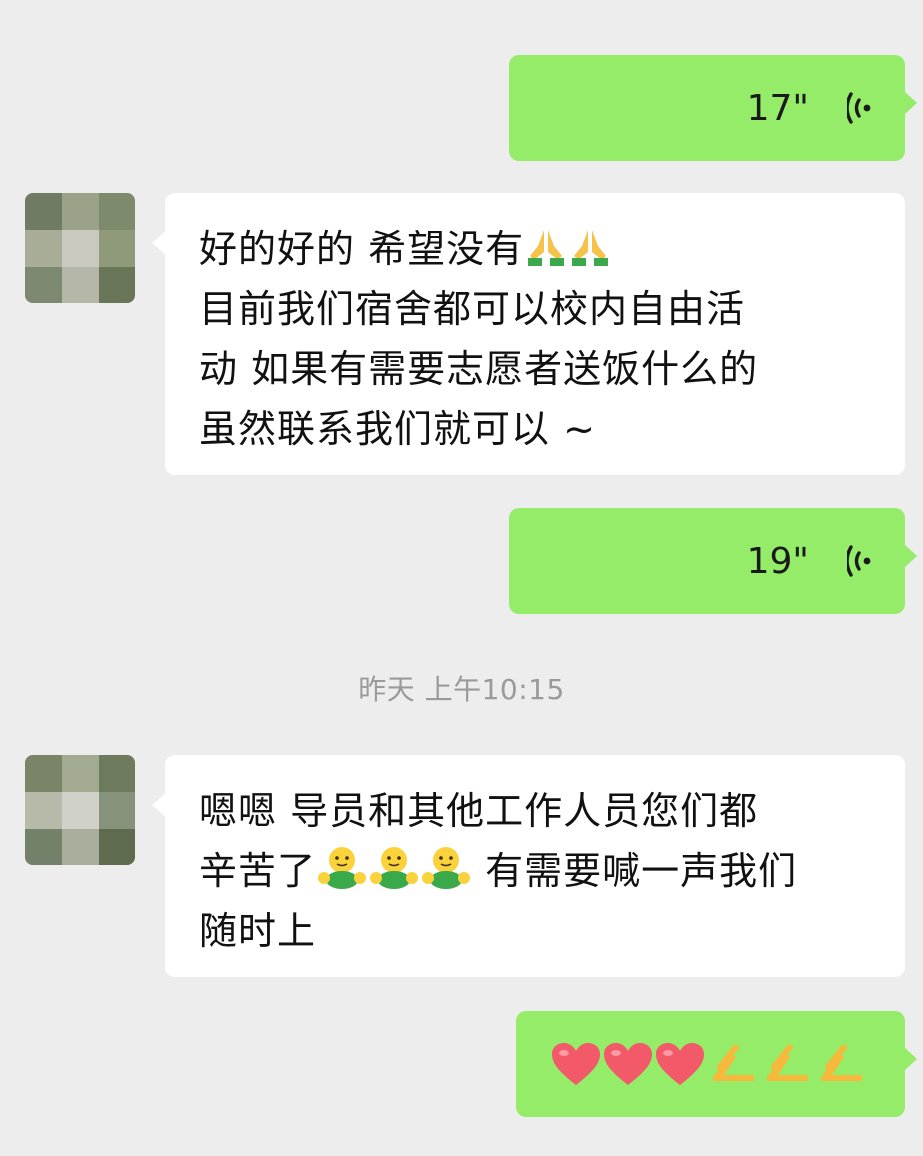 The height and width of the screenshot is (1156, 923). Describe the element at coordinates (777, 561) in the screenshot. I see `voice-duration: 19"` at that location.